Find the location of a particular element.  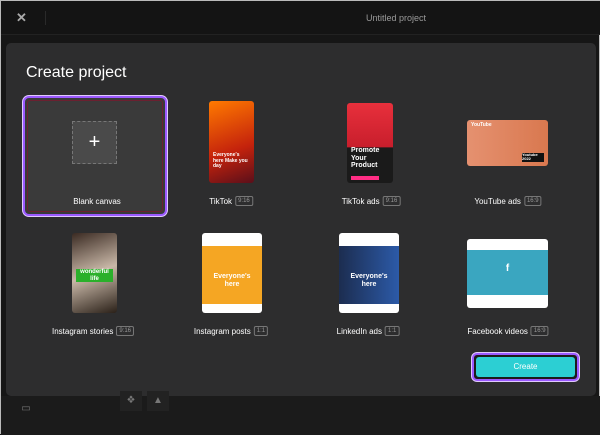

subtitle-icon: ▭ is located at coordinates (26, 409).